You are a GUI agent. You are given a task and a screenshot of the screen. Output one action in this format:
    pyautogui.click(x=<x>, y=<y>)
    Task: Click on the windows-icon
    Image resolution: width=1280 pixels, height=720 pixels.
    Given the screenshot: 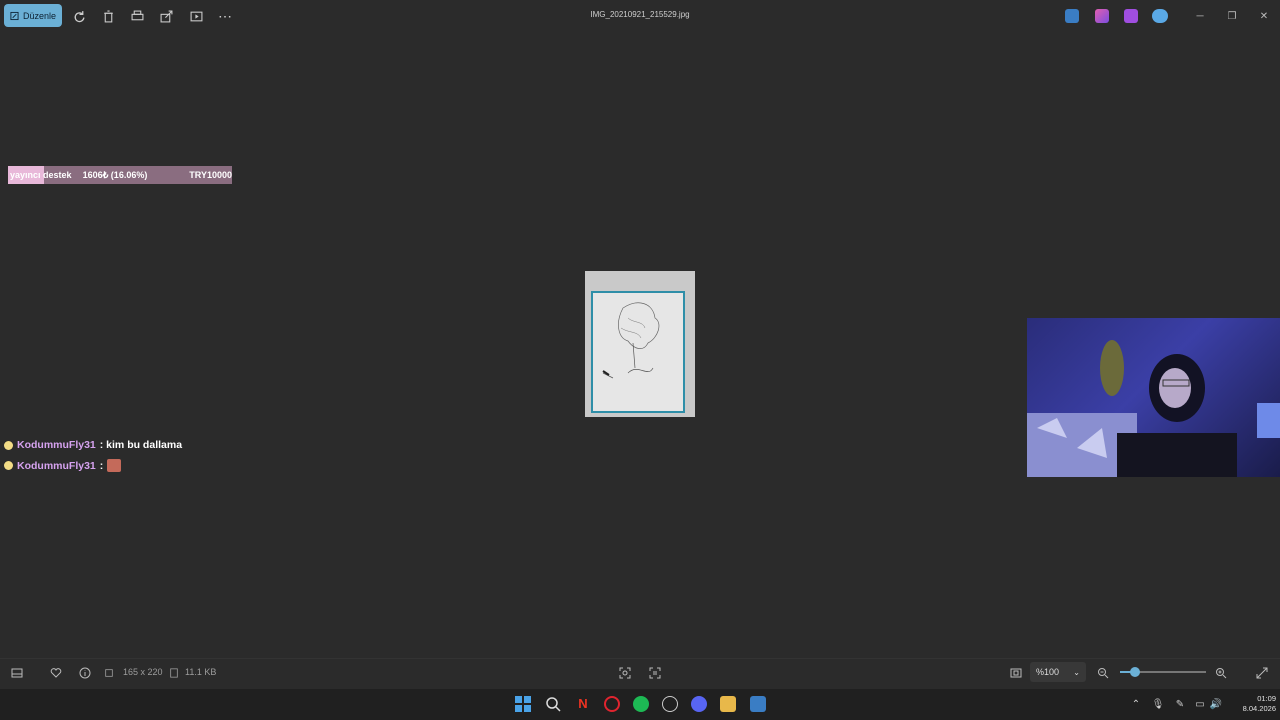 What is the action you would take?
    pyautogui.click(x=523, y=704)
    